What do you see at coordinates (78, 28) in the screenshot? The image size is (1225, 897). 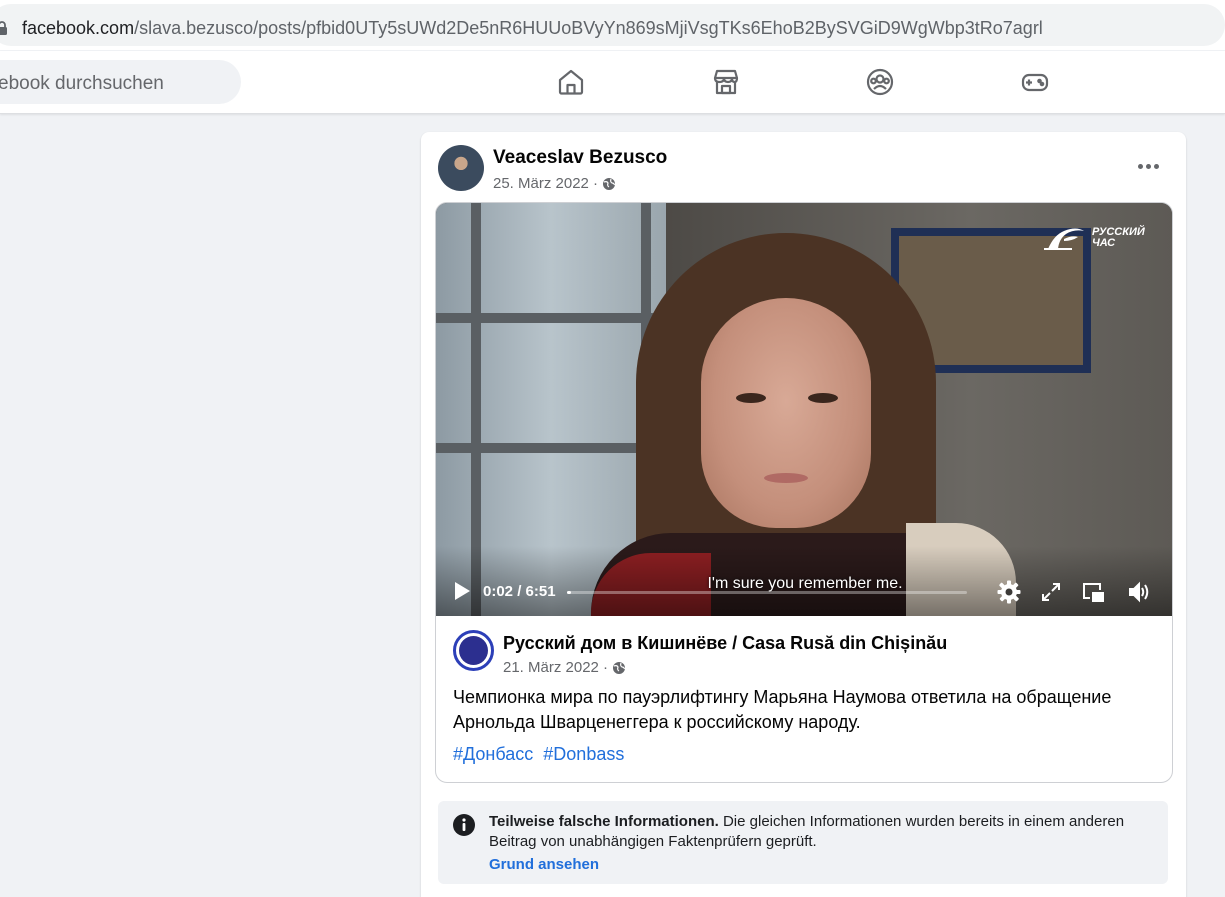 I see `url-domain: facebook.com` at bounding box center [78, 28].